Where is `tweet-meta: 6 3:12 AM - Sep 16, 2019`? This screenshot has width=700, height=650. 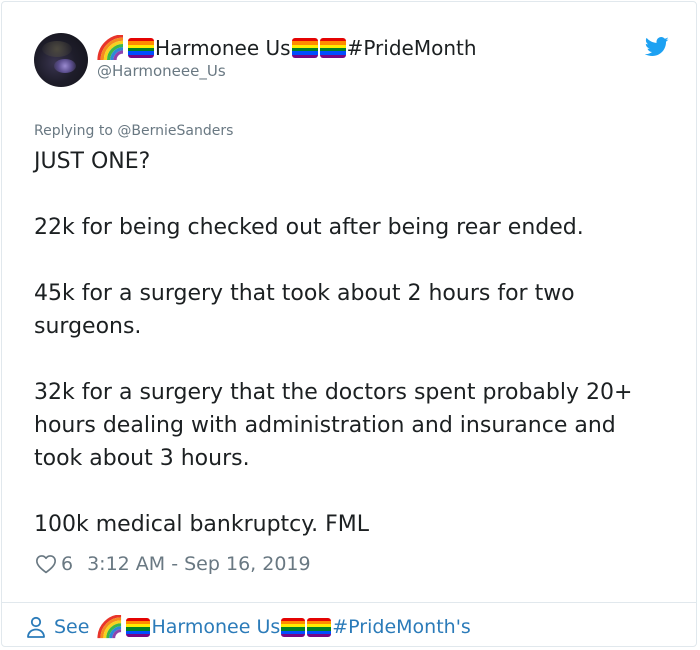 tweet-meta: 6 3:12 AM - Sep 16, 2019 is located at coordinates (172, 564).